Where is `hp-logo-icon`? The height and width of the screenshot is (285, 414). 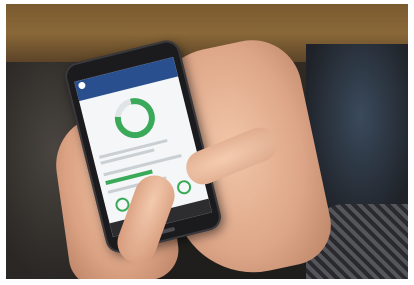
hp-logo-icon is located at coordinates (82, 85).